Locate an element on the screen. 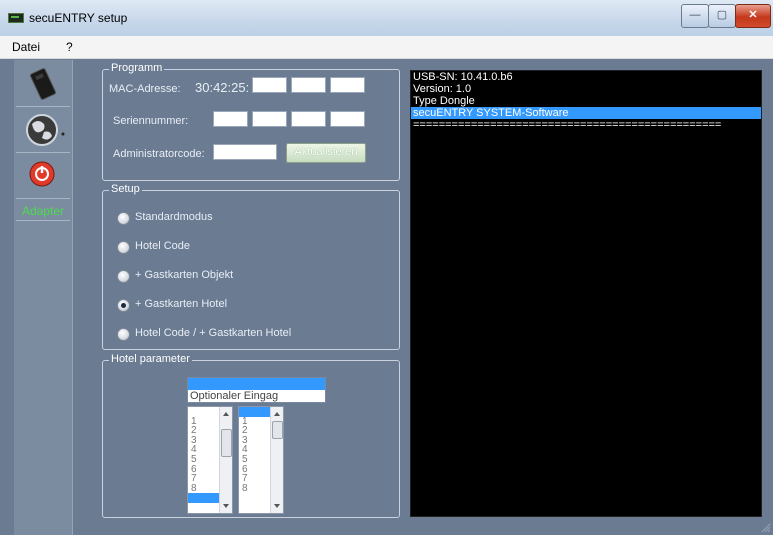  programm-legend: Programm is located at coordinates (137, 68).